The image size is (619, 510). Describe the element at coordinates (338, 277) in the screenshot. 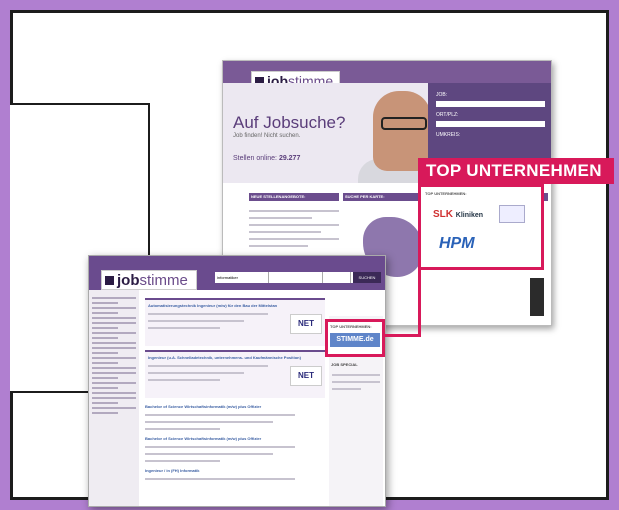

I see `radius-select` at that location.